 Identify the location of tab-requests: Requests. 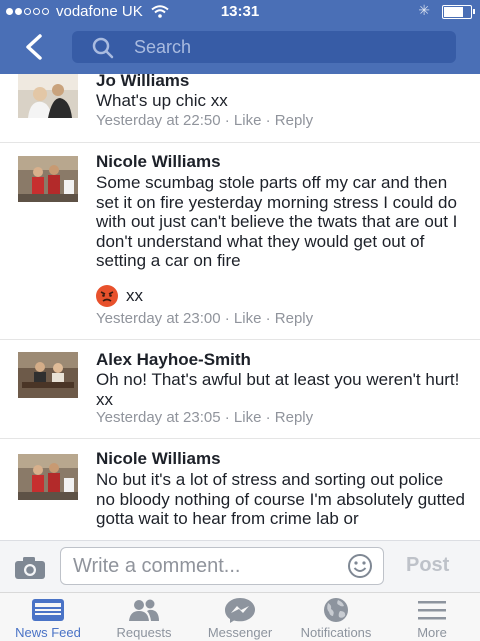
(144, 617).